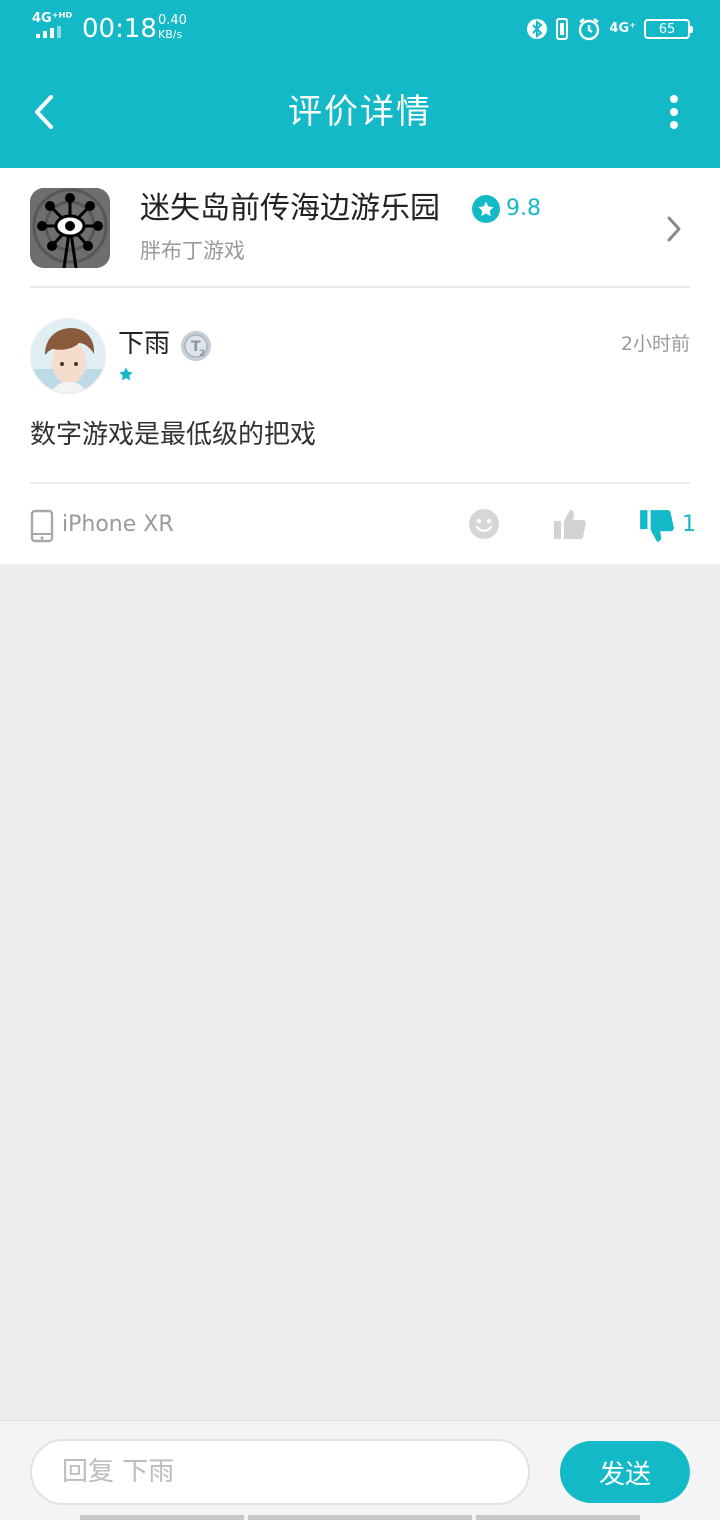 Image resolution: width=720 pixels, height=1520 pixels. Describe the element at coordinates (42, 526) in the screenshot. I see `phone-icon` at that location.